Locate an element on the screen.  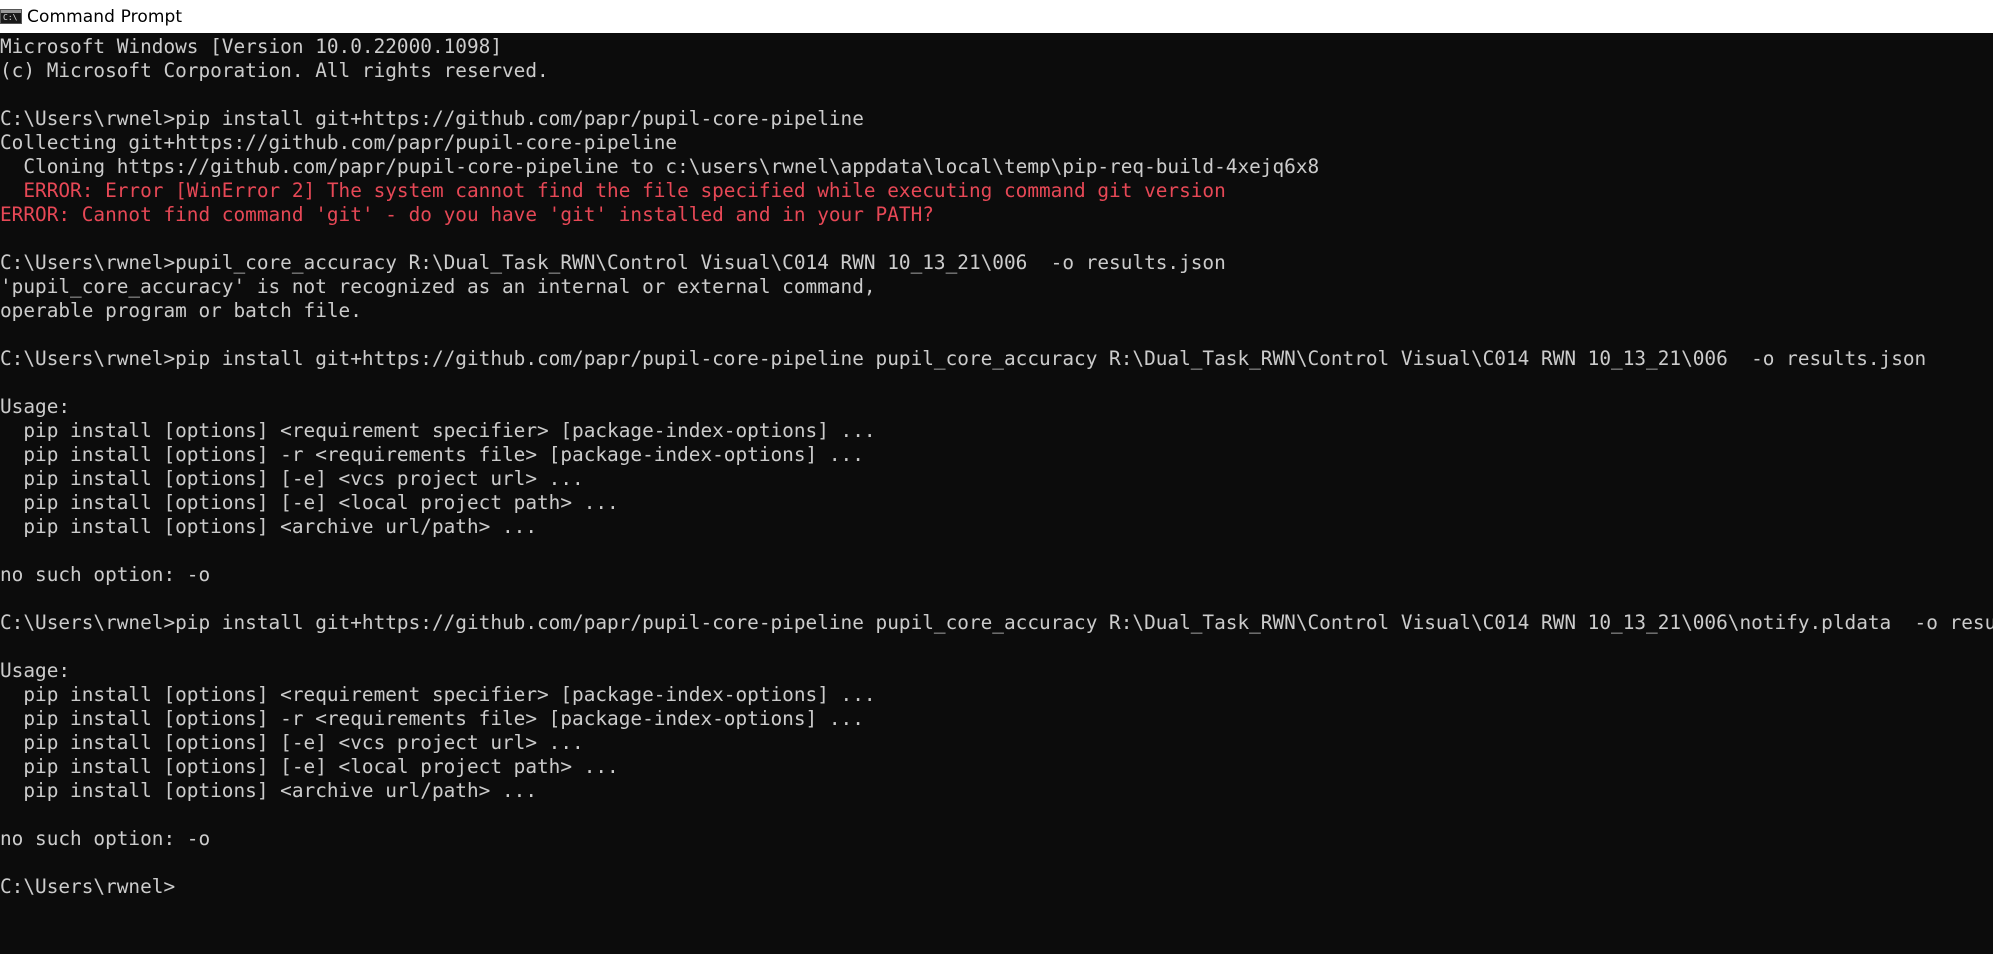
cmd-icon-glyph: C:\ is located at coordinates (10, 17).